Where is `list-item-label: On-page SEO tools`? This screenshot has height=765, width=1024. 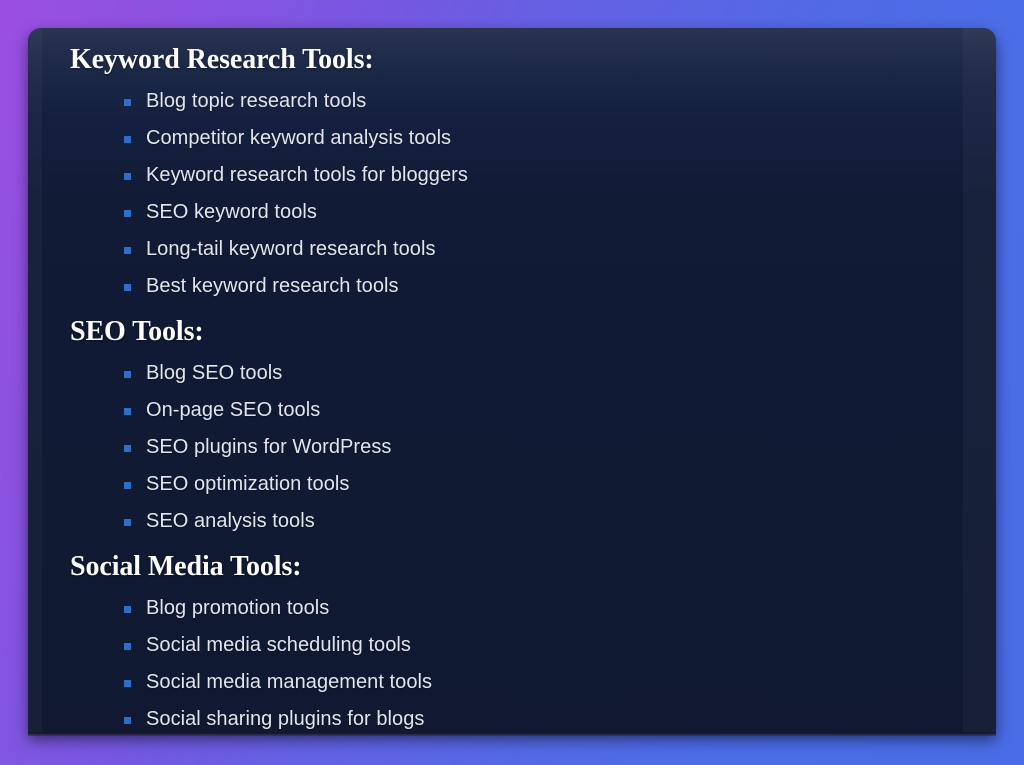 list-item-label: On-page SEO tools is located at coordinates (233, 410).